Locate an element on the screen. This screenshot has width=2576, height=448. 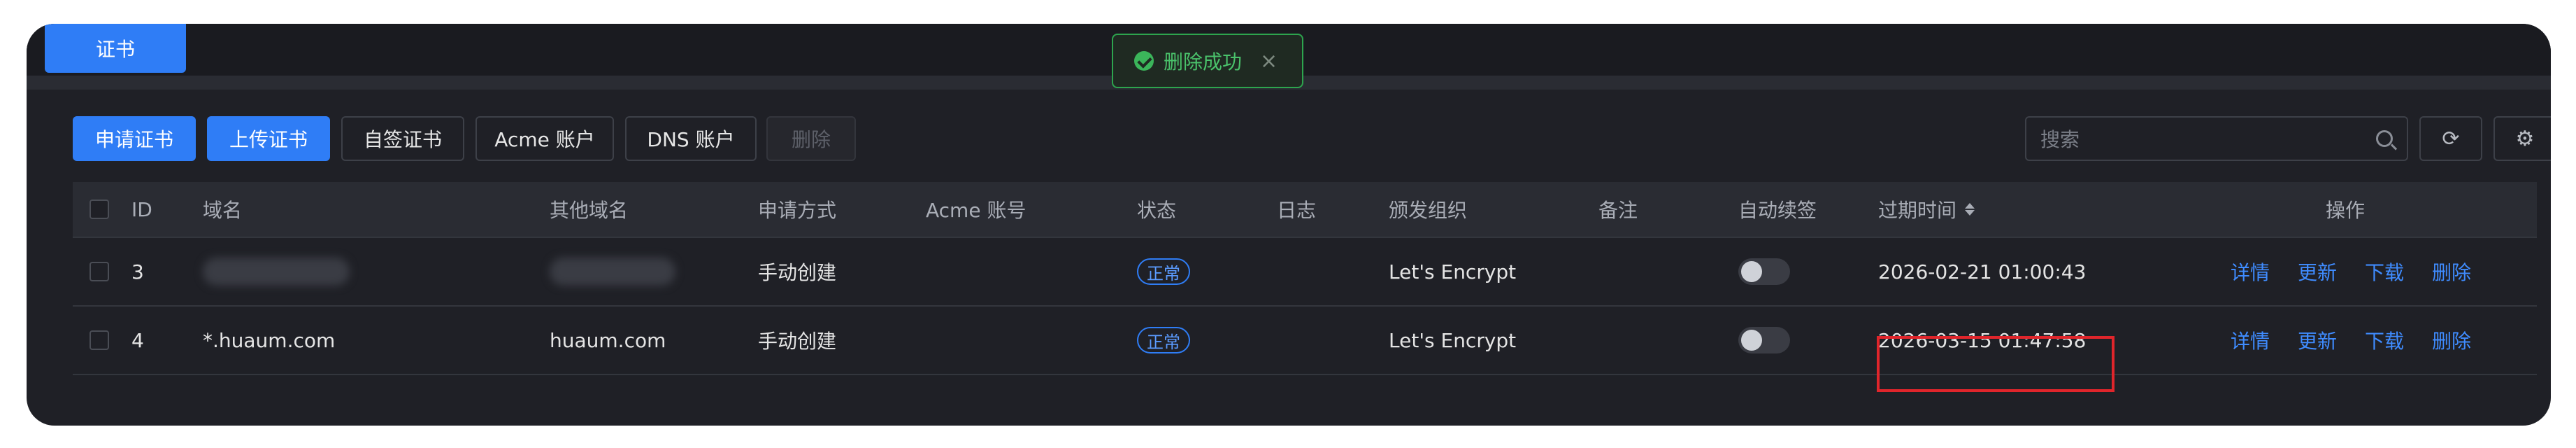
gear-icon: ⚙ is located at coordinates (2525, 138).